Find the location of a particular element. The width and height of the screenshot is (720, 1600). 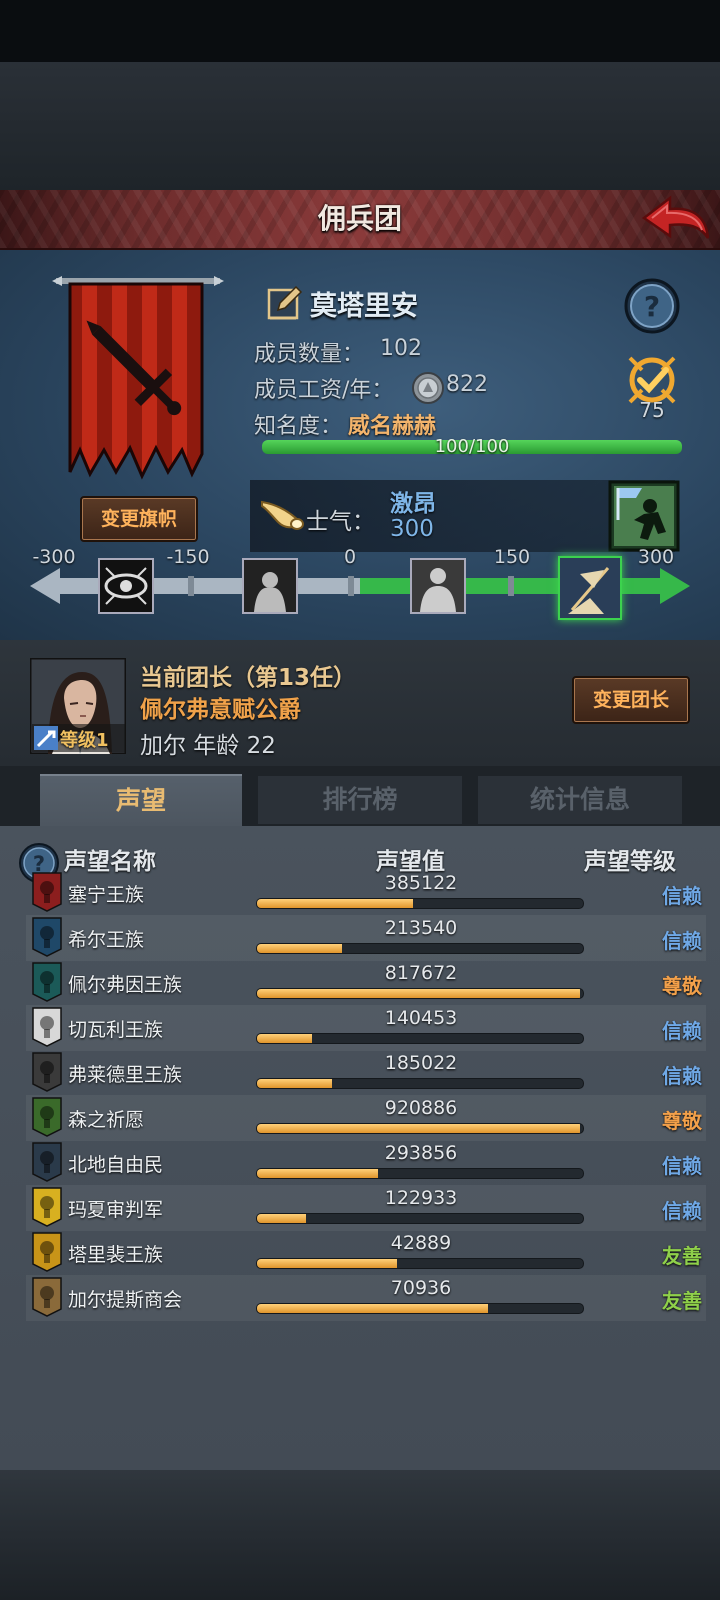

leader-rank: 佩尔弗意赋公爵 is located at coordinates (220, 710).